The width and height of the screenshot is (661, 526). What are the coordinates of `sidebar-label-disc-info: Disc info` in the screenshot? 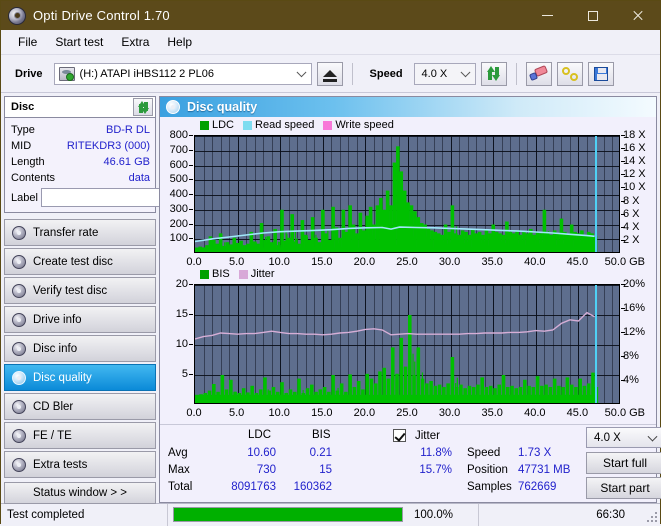 It's located at (55, 349).